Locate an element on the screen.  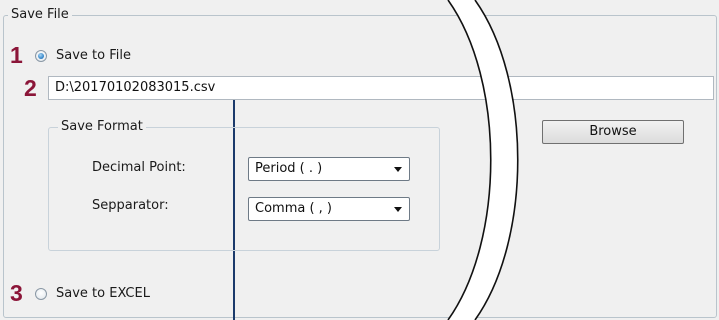
break-gap is located at coordinates (483, 160).